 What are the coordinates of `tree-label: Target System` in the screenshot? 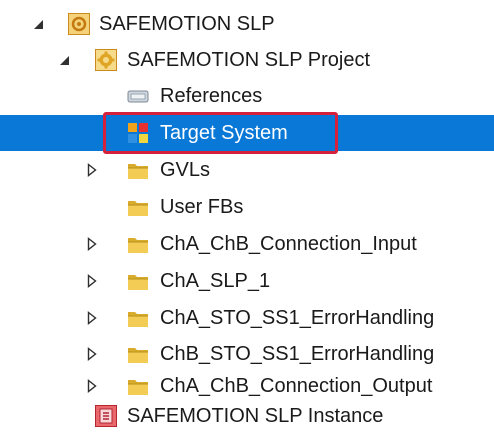 It's located at (224, 133).